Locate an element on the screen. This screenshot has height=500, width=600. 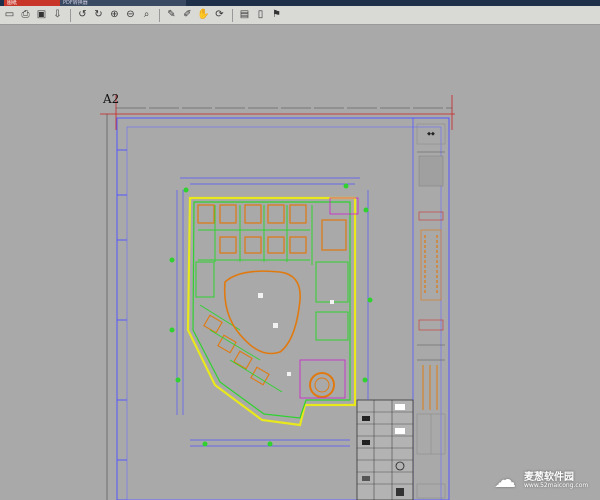
zoom-fit-icon: ⌕ is located at coordinates (146, 15).